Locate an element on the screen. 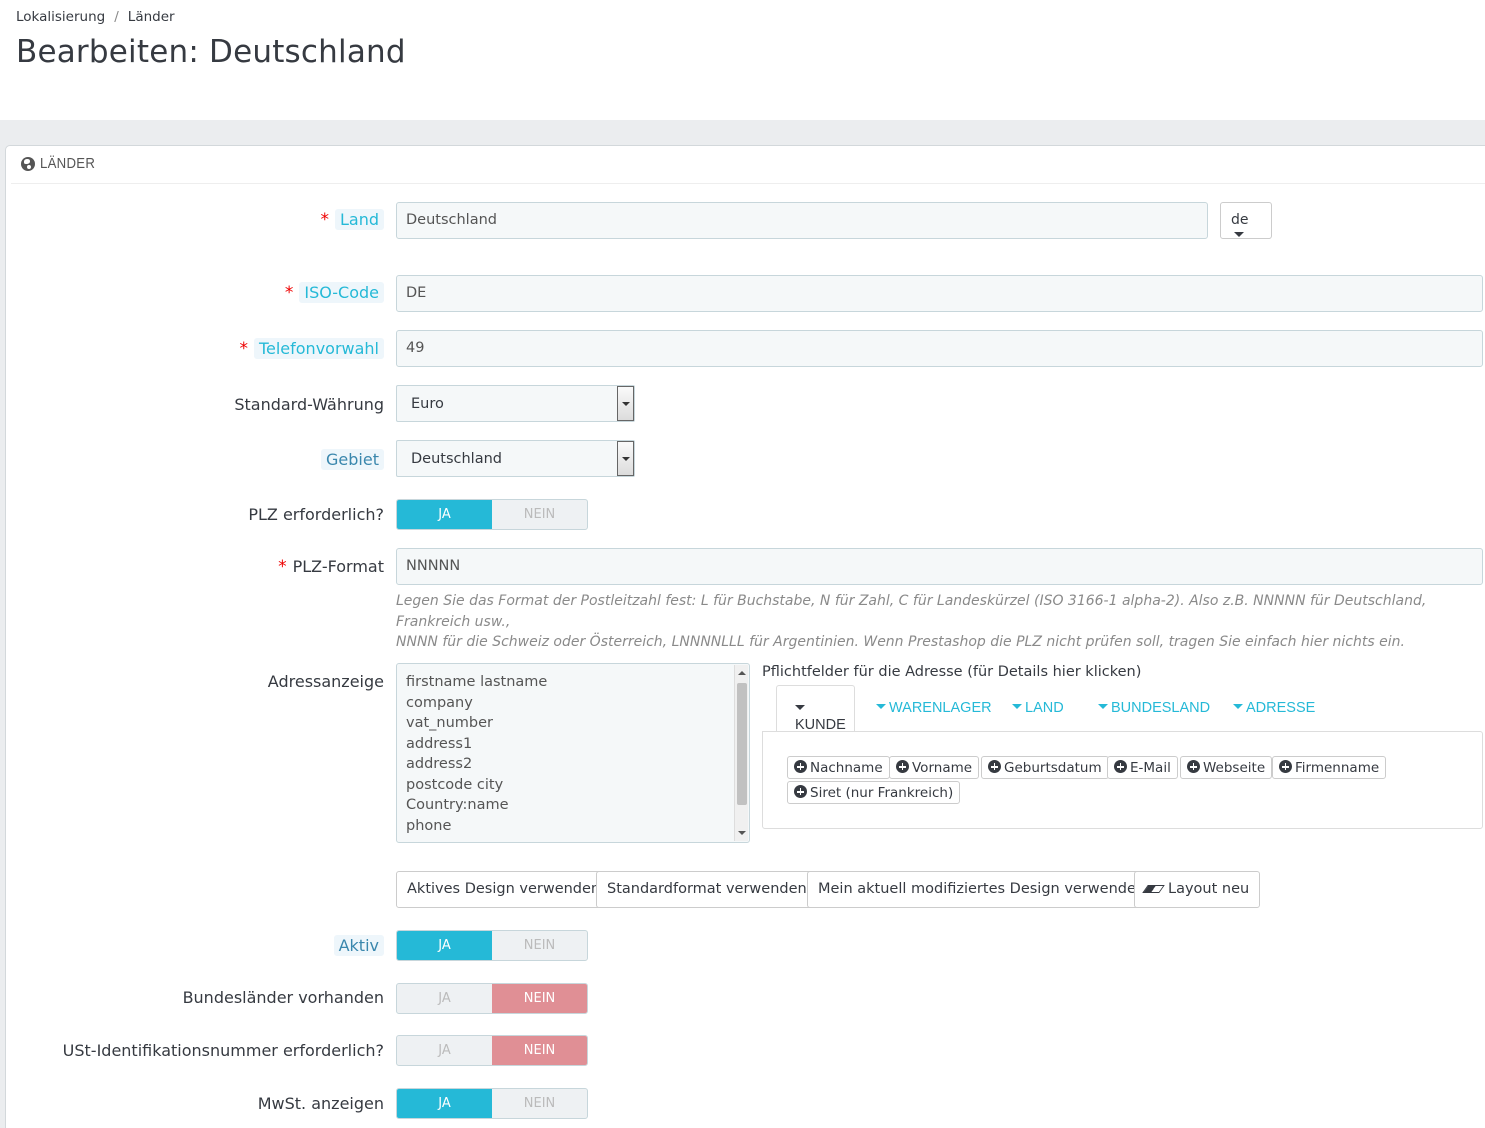  chip-label: Geburtsdatum is located at coordinates (1053, 768).